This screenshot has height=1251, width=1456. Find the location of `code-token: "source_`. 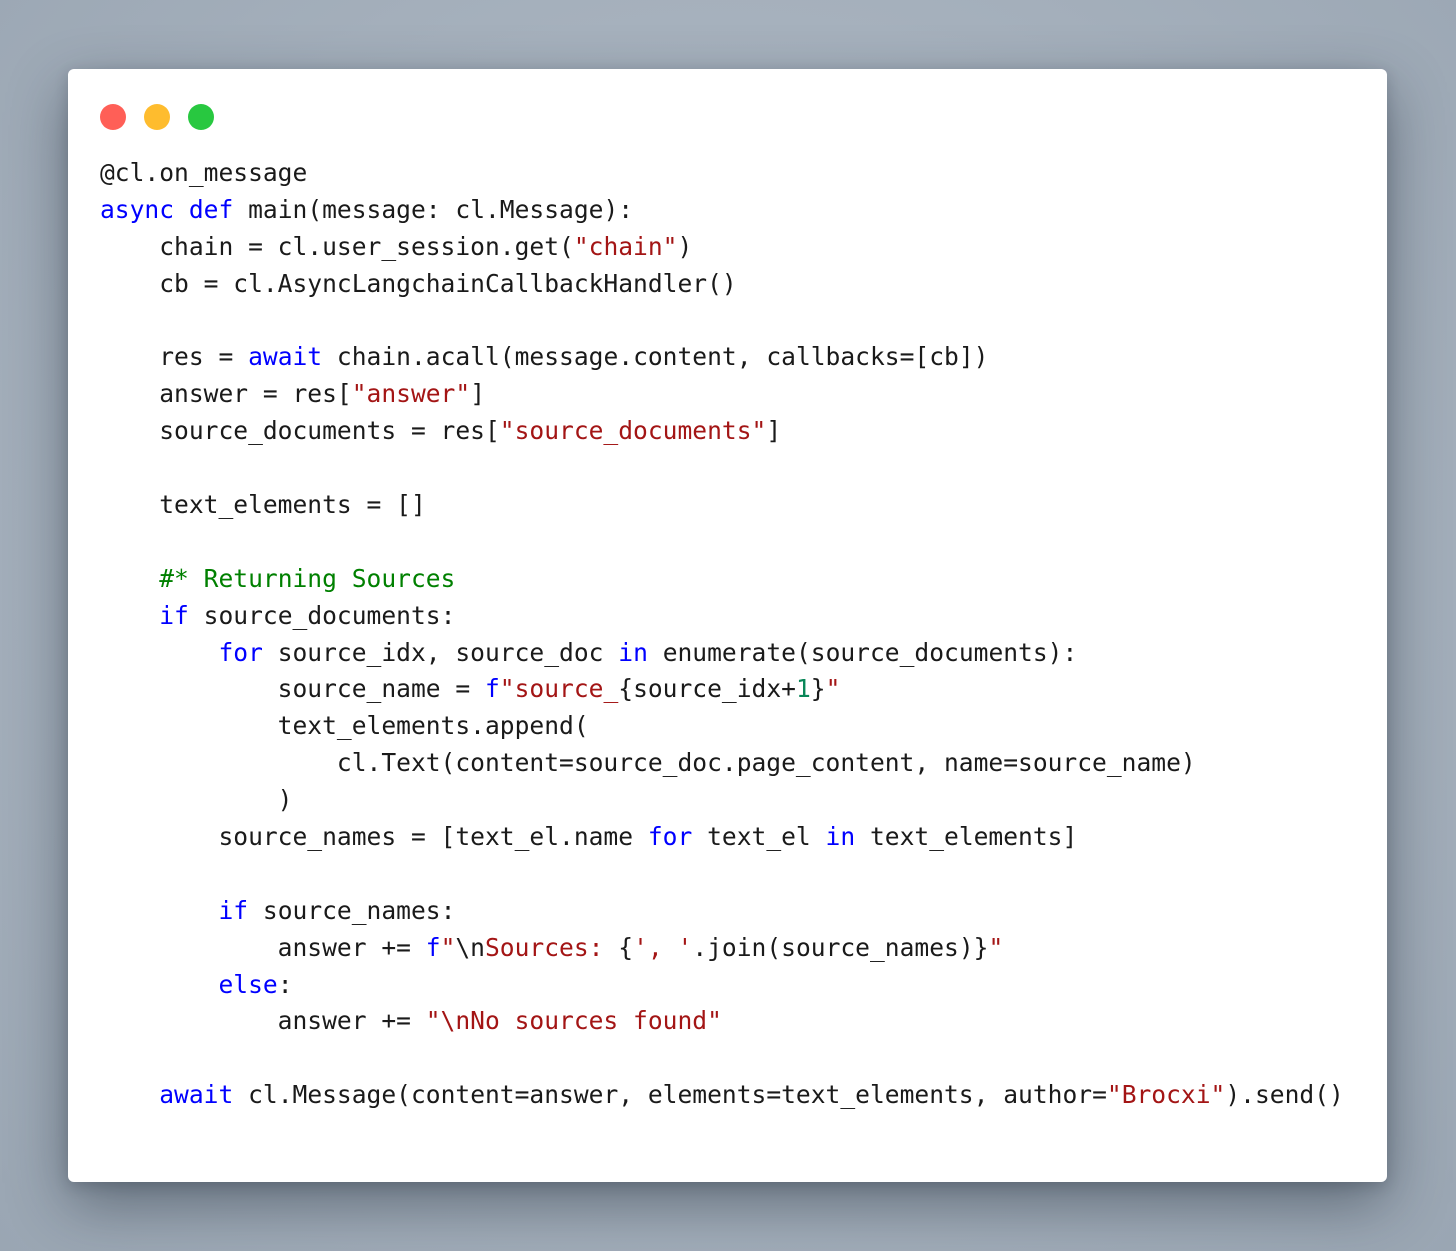

code-token: "source_ is located at coordinates (559, 689).